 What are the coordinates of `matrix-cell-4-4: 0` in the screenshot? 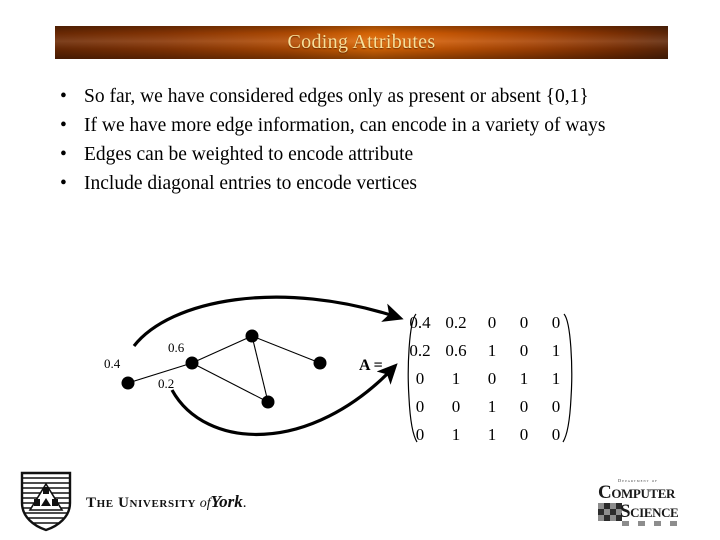 It's located at (556, 434).